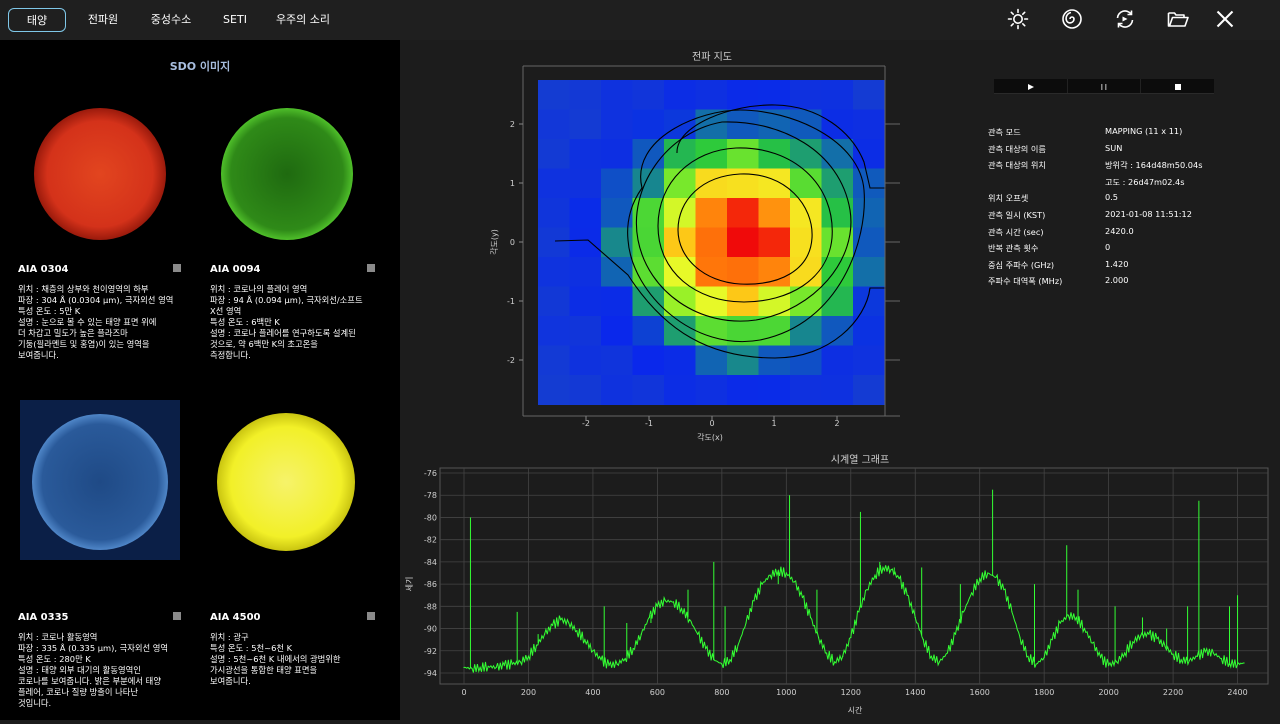 This screenshot has height=724, width=1280. Describe the element at coordinates (1008, 198) in the screenshot. I see `info-label: 위치 오프셋` at that location.